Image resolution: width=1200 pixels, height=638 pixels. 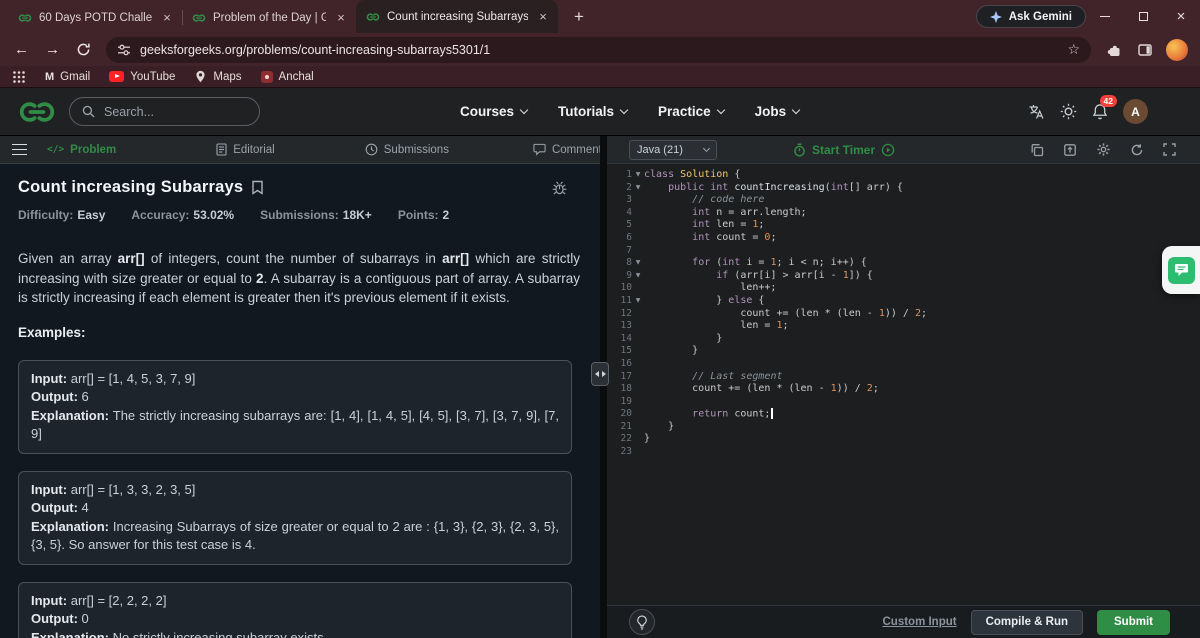 What do you see at coordinates (600, 374) in the screenshot?
I see `panel-resize-handle` at bounding box center [600, 374].